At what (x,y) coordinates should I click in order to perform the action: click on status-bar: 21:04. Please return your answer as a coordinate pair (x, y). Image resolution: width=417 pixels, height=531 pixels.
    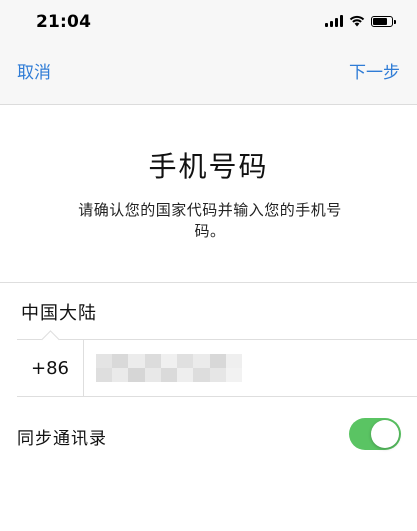
    Looking at the image, I should click on (208, 23).